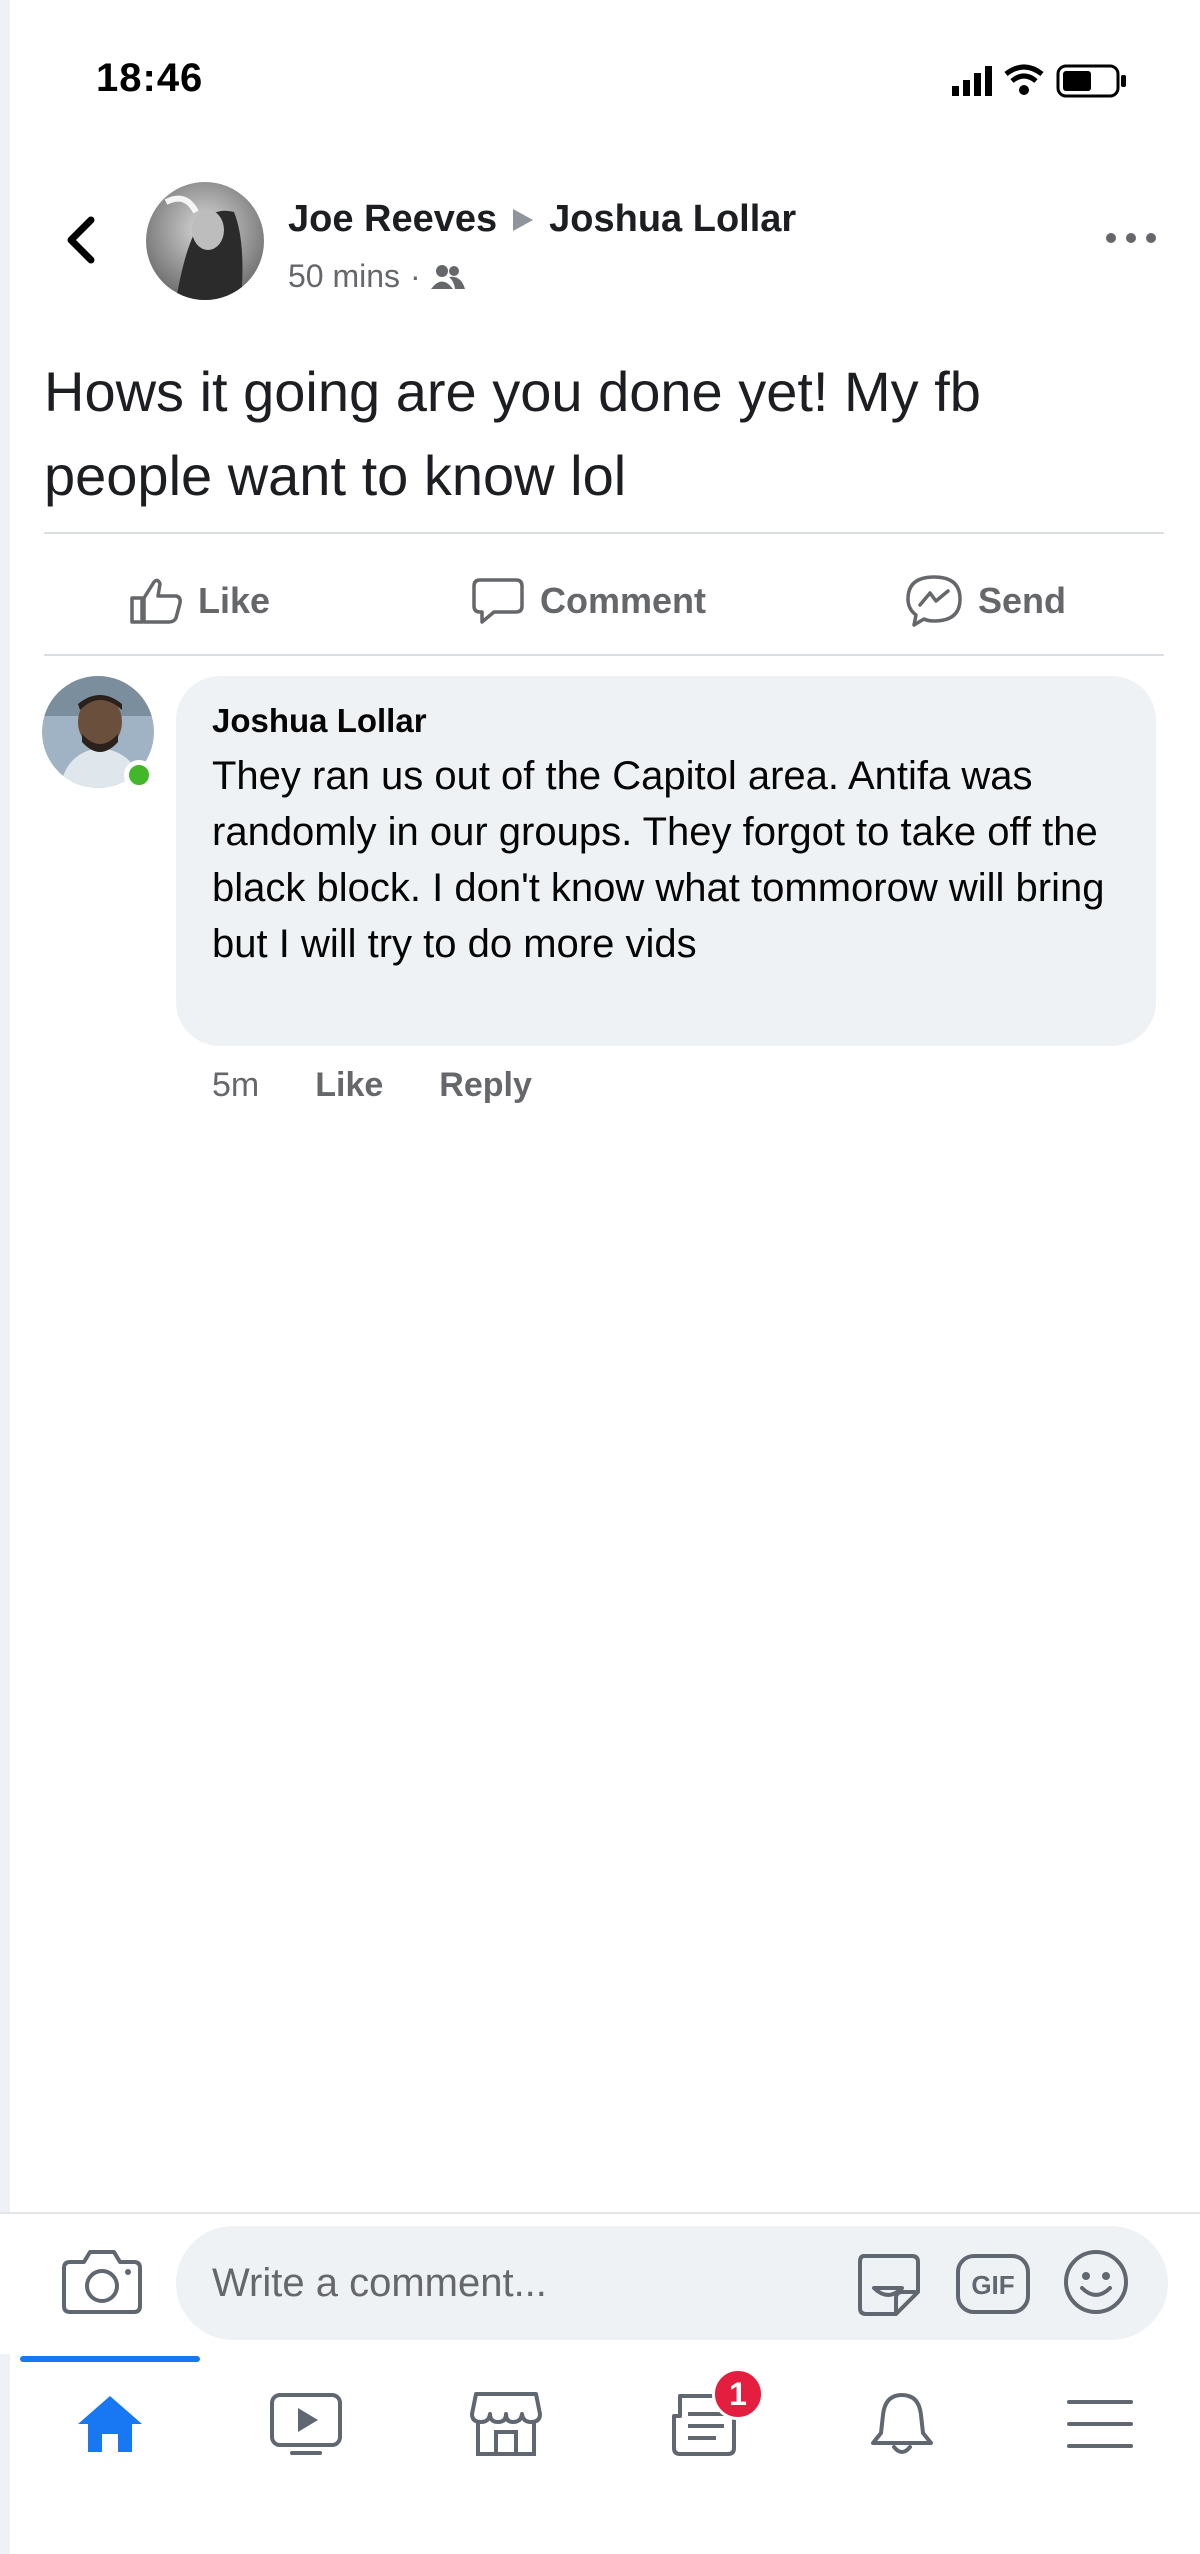 This screenshot has width=1200, height=2554. What do you see at coordinates (139, 775) in the screenshot?
I see `online-status-dot` at bounding box center [139, 775].